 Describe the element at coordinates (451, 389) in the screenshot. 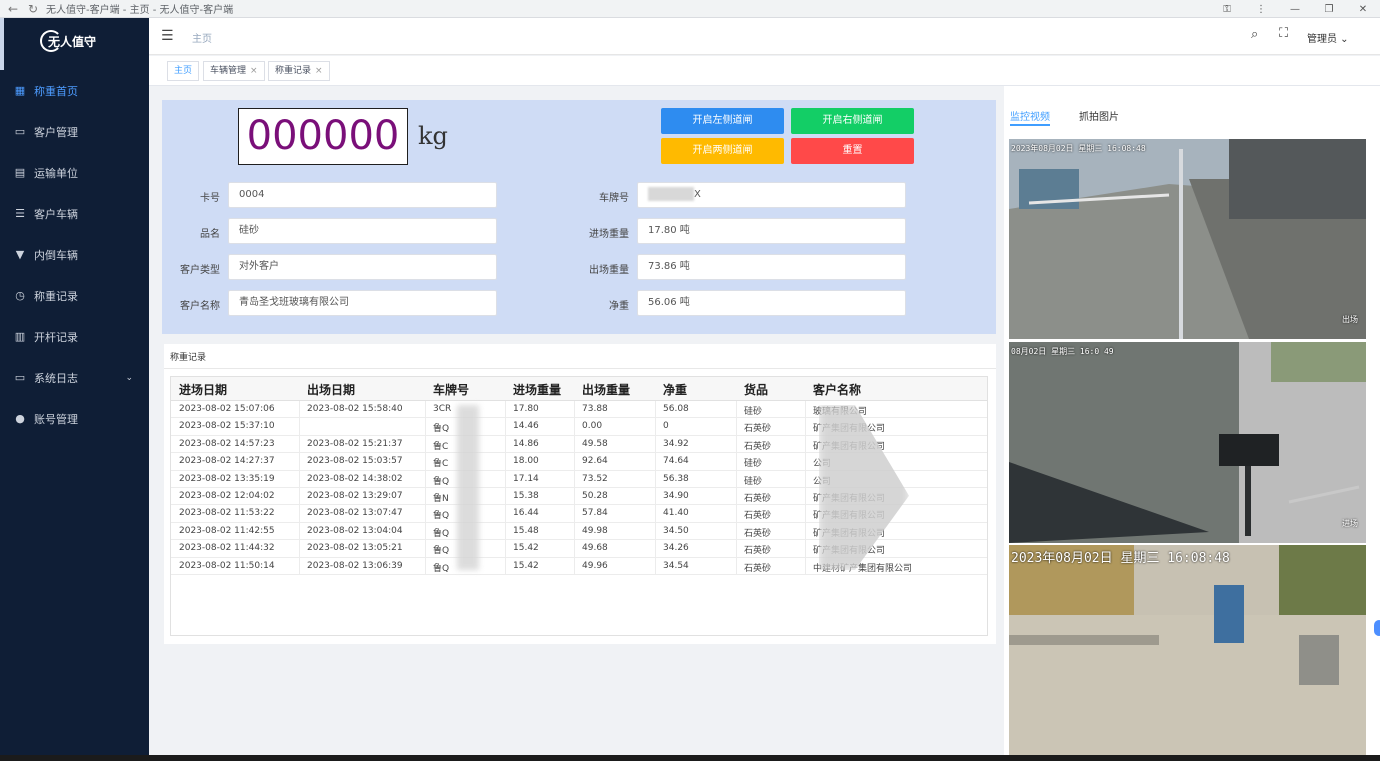

I see `col-plate: 车牌号` at that location.